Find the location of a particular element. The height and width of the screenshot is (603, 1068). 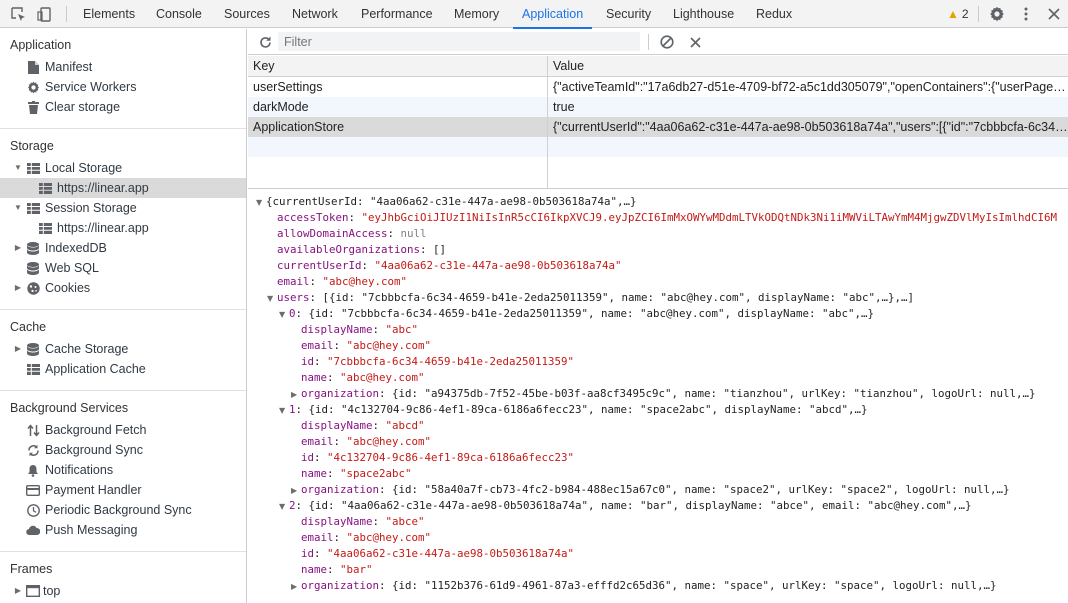

sidebar-item-application-cache: Application Cache is located at coordinates (123, 369).